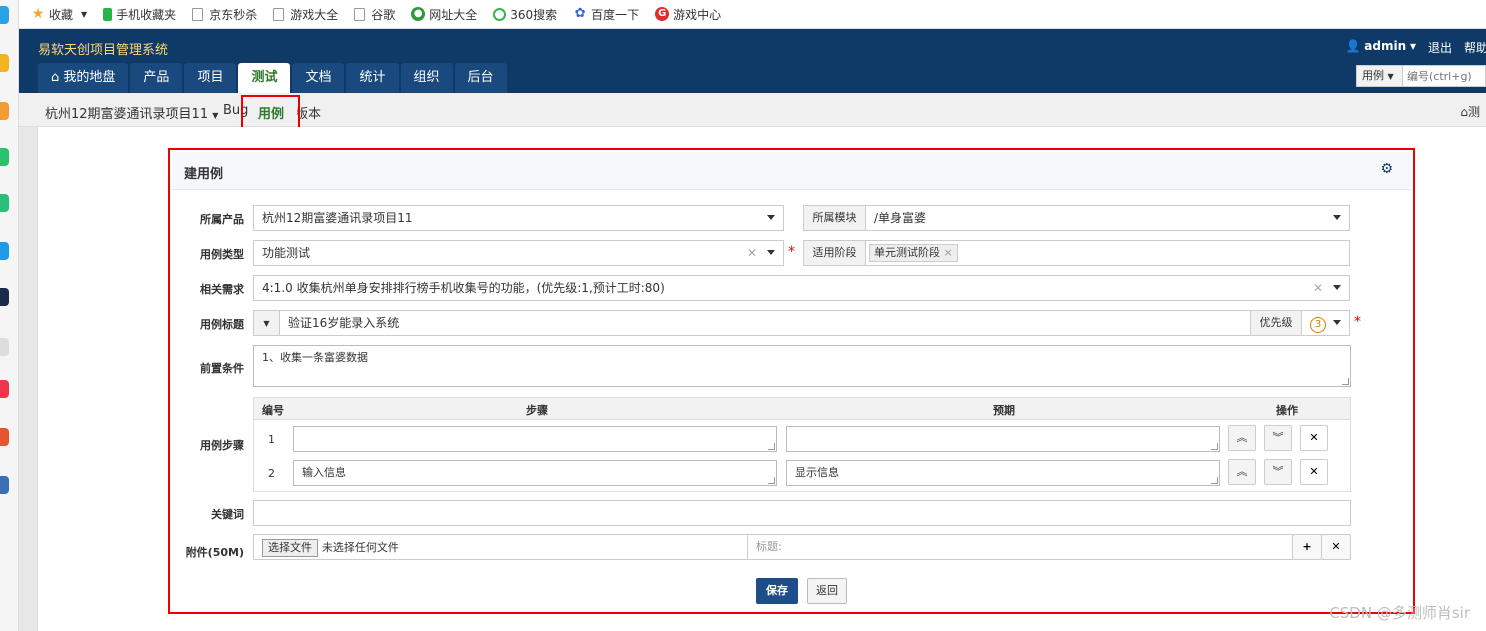 This screenshot has width=1486, height=631. Describe the element at coordinates (1440, 47) in the screenshot. I see `logout-link: 退出` at that location.